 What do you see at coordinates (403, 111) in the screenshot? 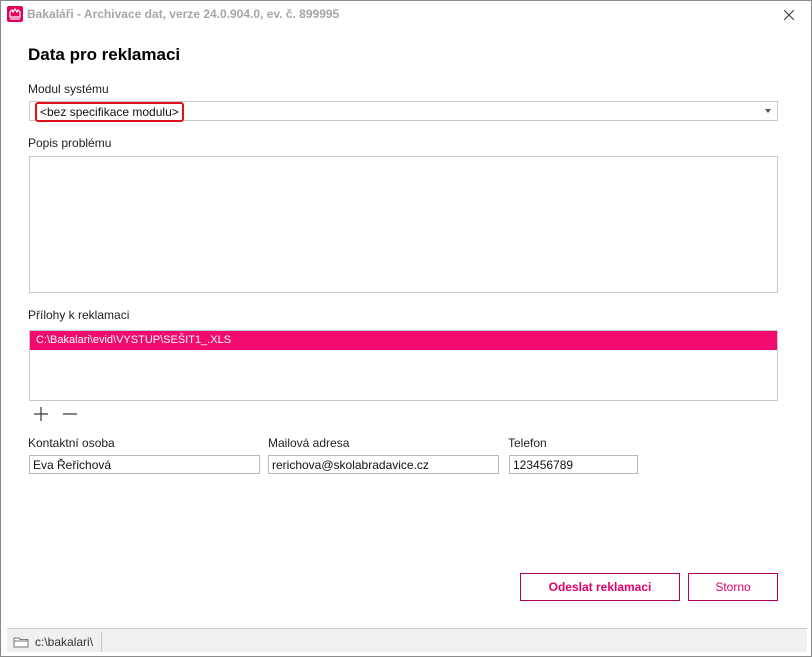
I see `module-select: <bez specifikace modulu>` at bounding box center [403, 111].